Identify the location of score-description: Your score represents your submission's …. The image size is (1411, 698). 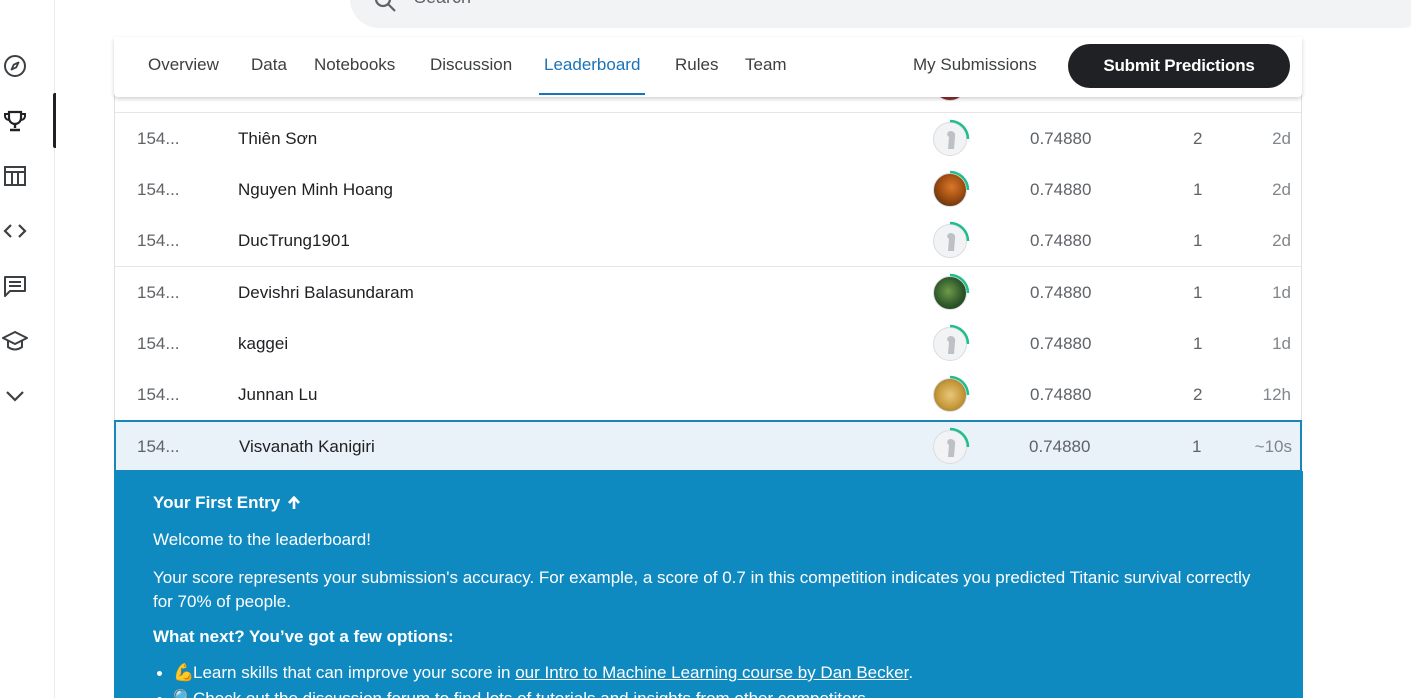
(702, 589).